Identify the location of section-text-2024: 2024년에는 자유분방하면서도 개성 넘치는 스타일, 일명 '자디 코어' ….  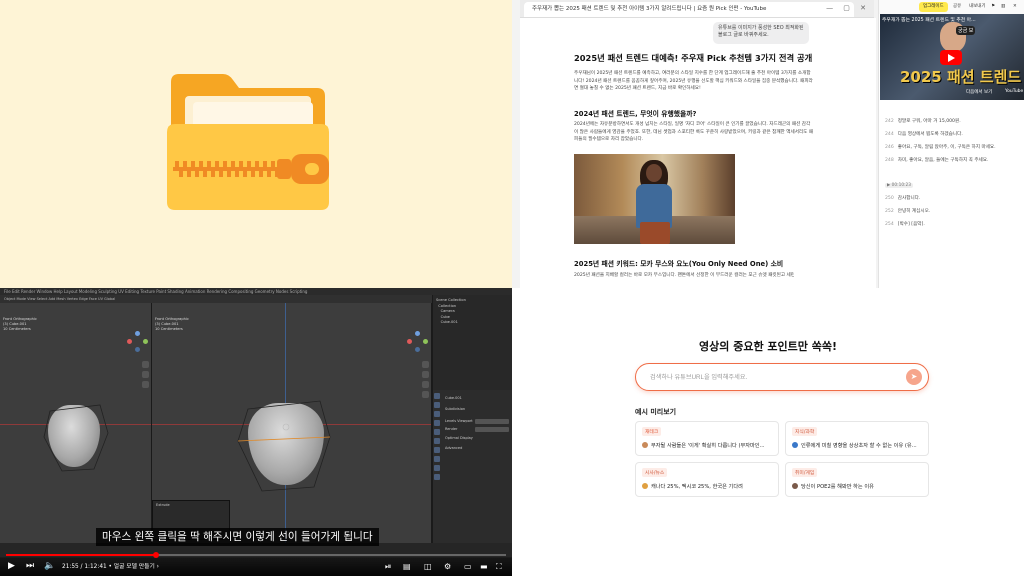
(694, 132).